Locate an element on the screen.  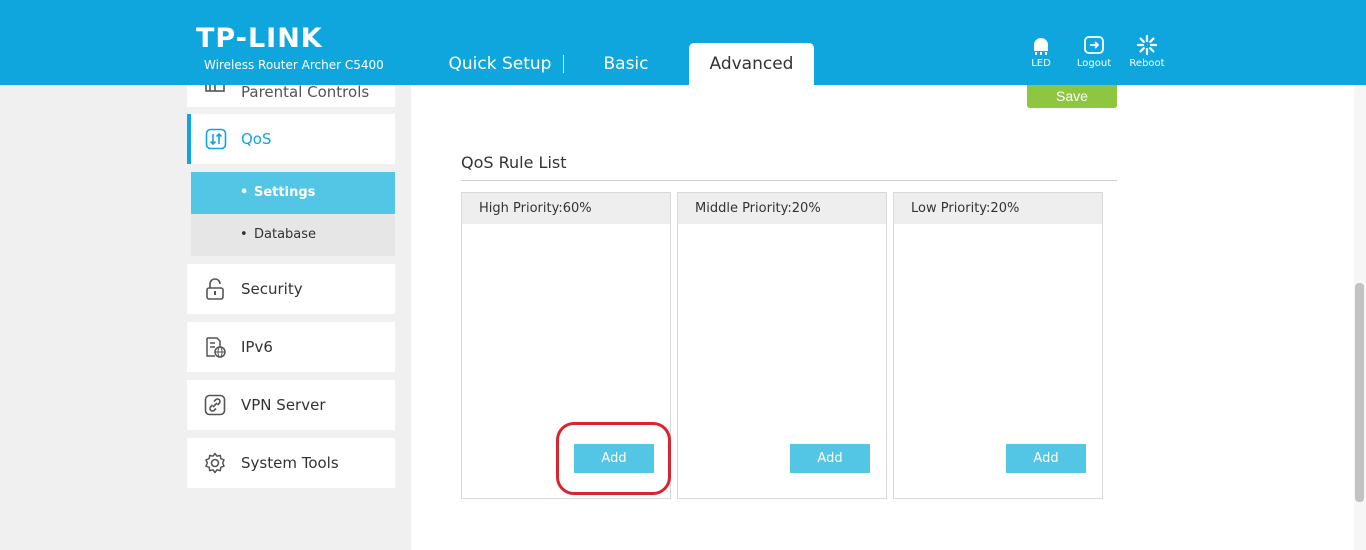
router-model: Wireless Router Archer C5400 is located at coordinates (294, 65).